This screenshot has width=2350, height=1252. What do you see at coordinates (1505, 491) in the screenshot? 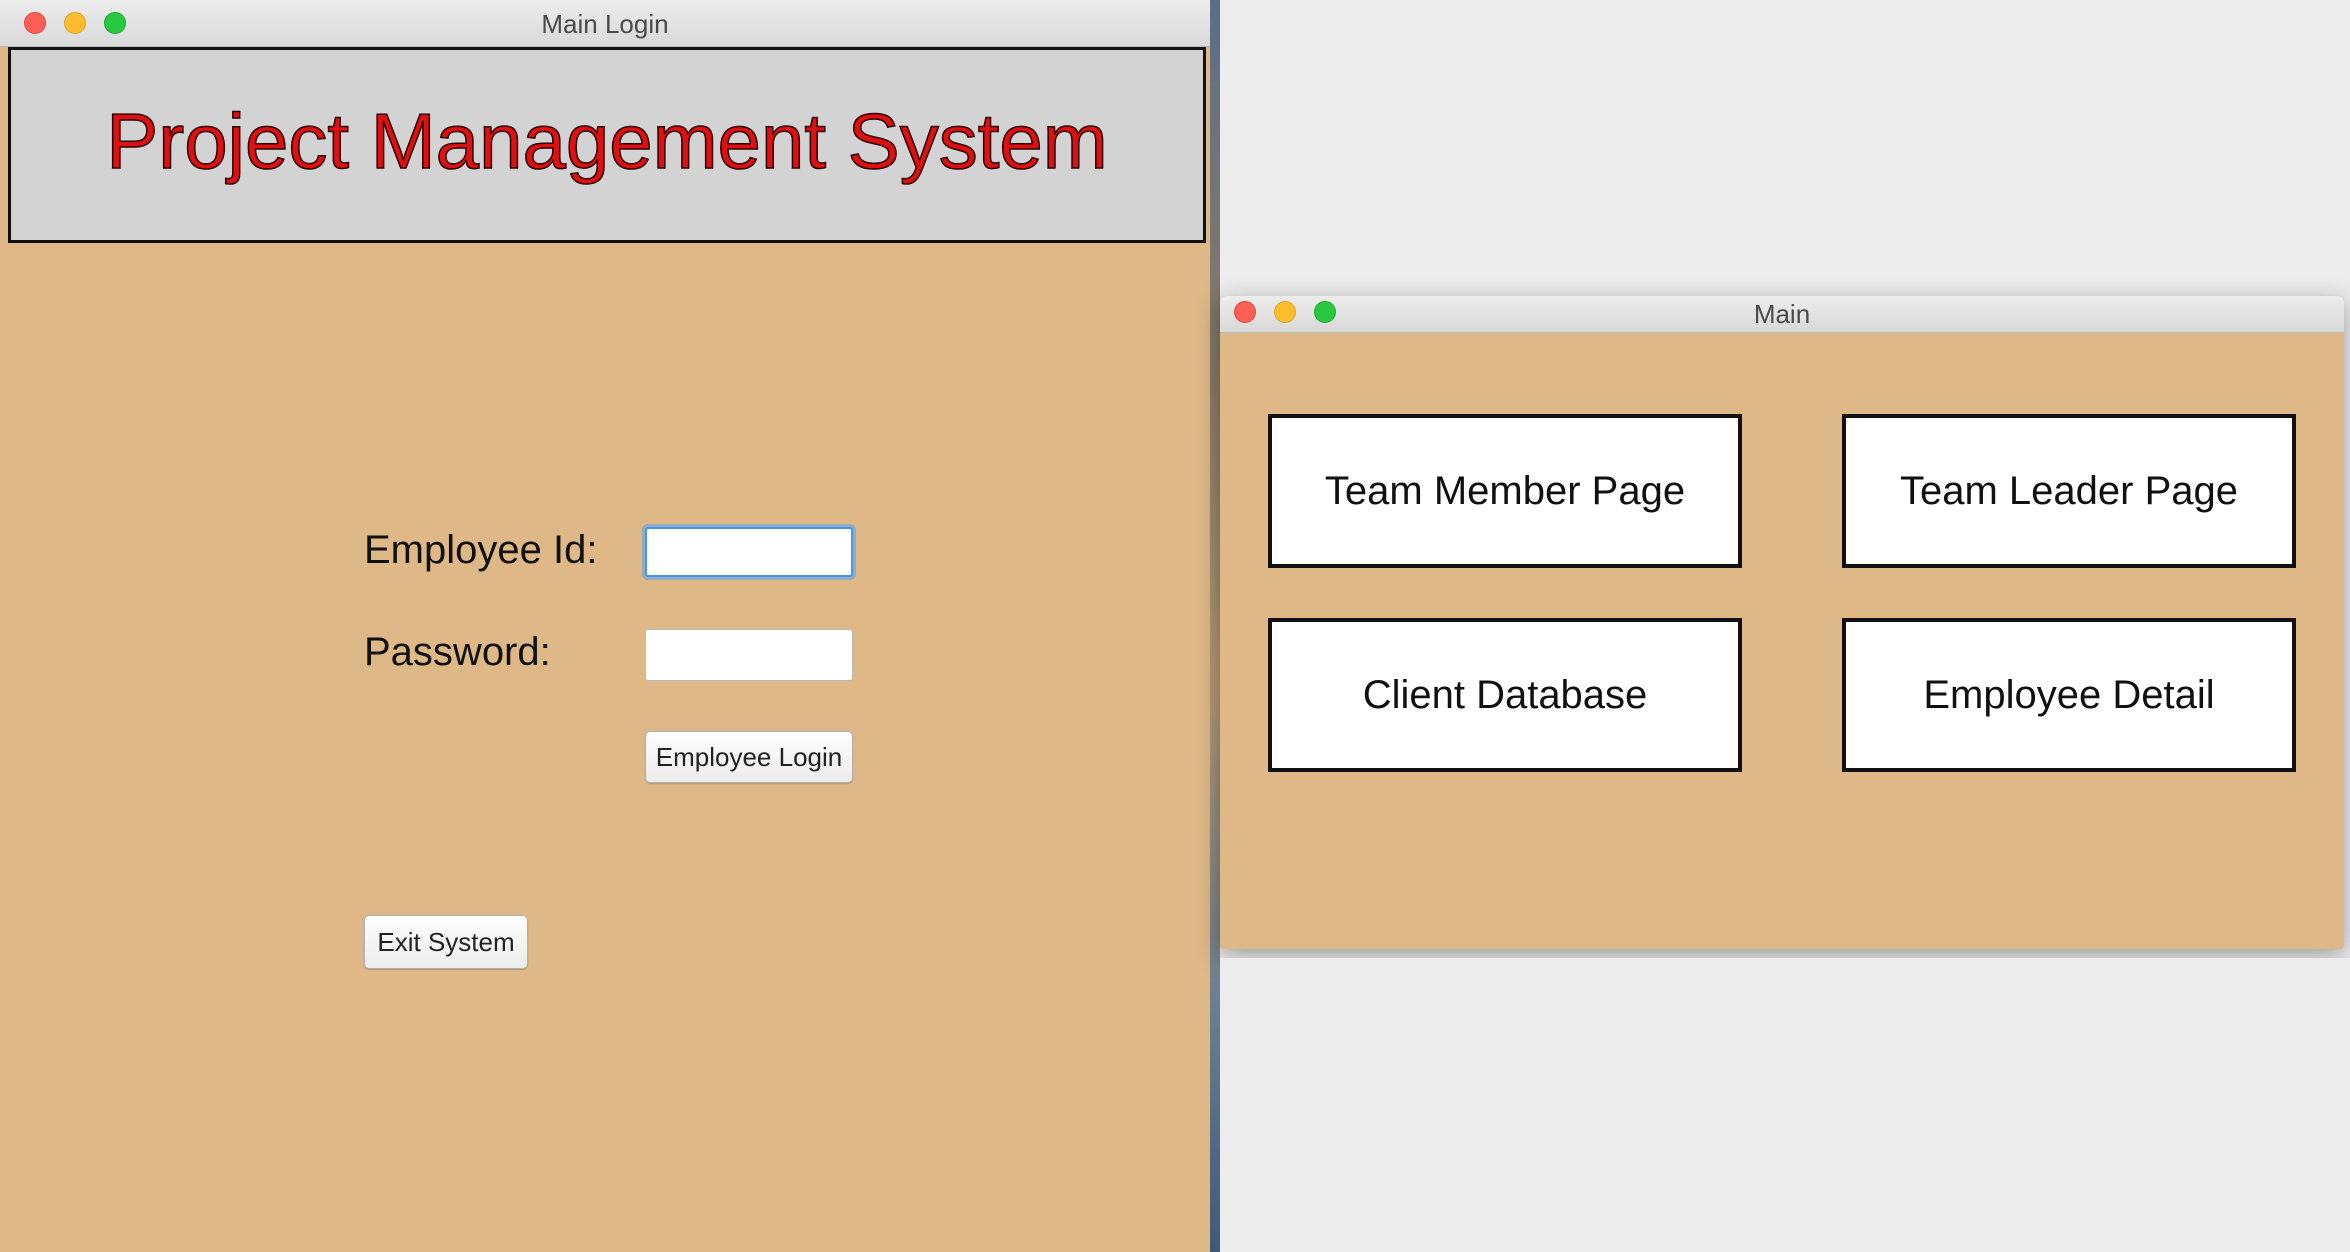
I see `team-member-page-button: Team Member Page` at bounding box center [1505, 491].